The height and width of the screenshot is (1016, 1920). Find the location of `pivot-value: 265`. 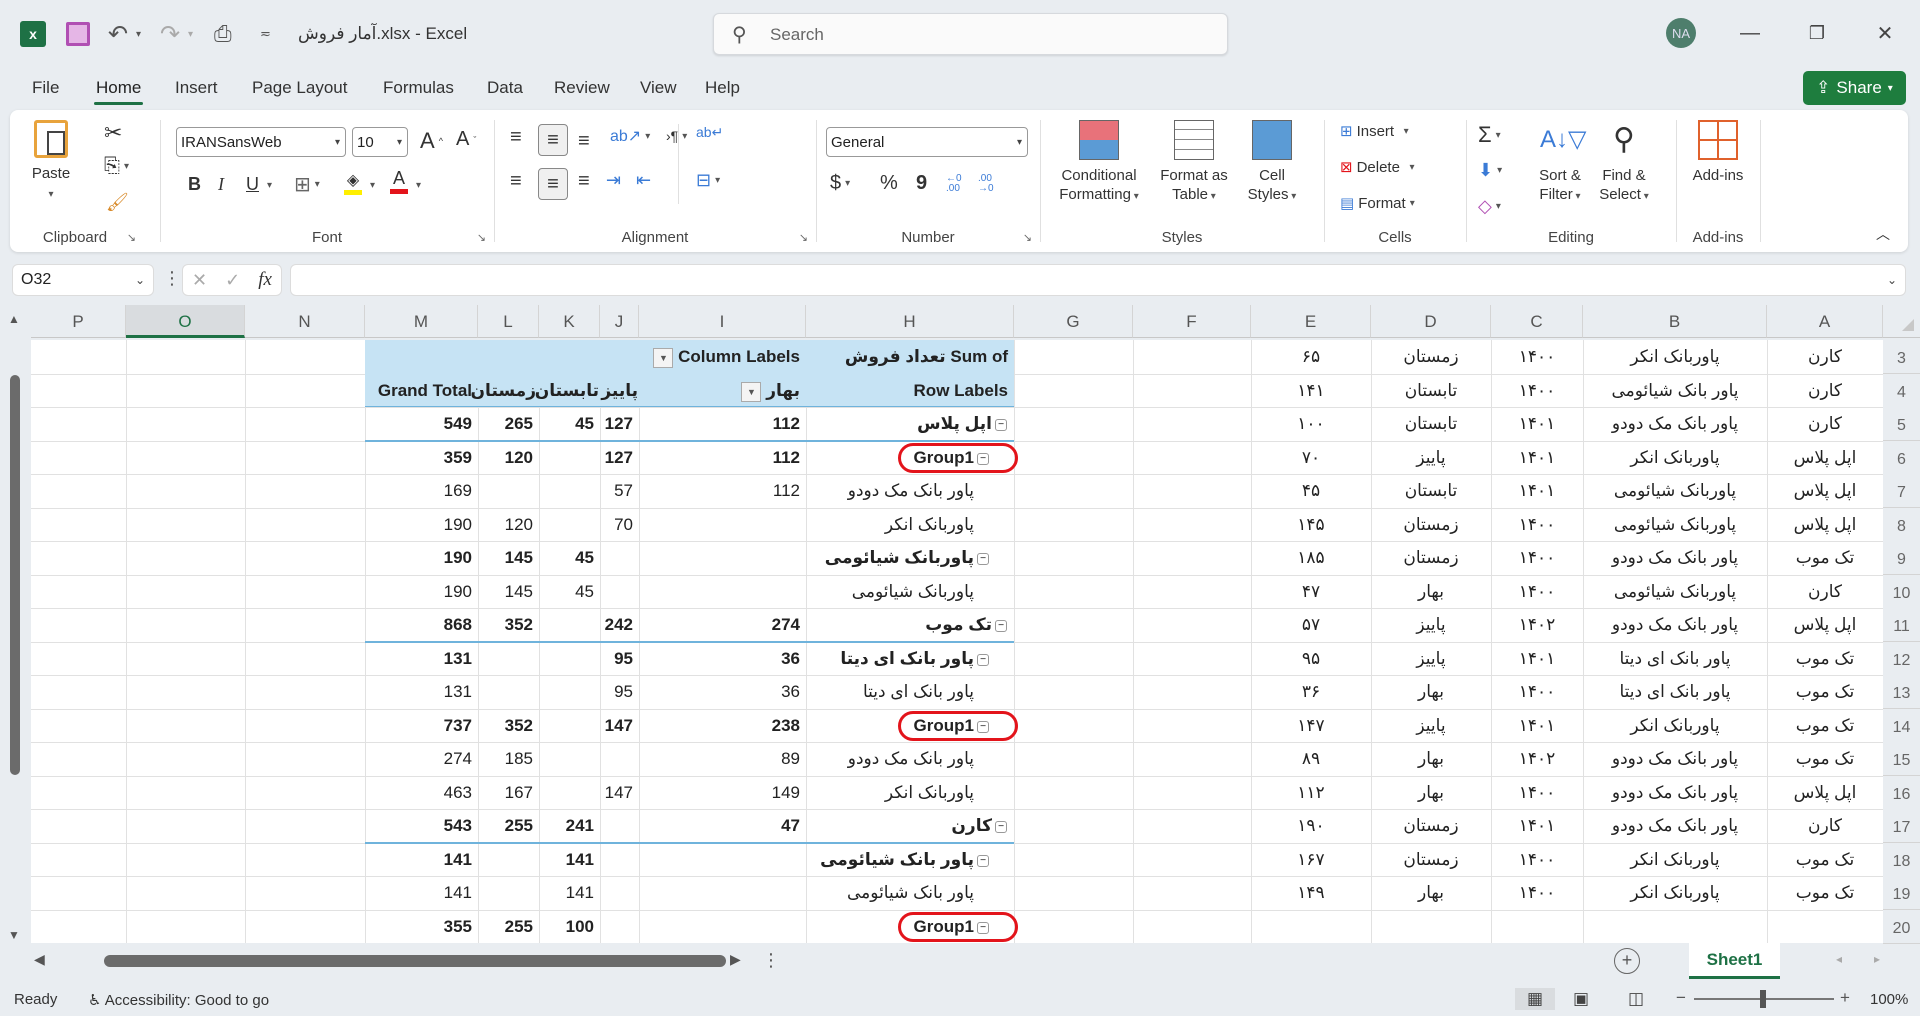

pivot-value: 265 is located at coordinates (508, 423).